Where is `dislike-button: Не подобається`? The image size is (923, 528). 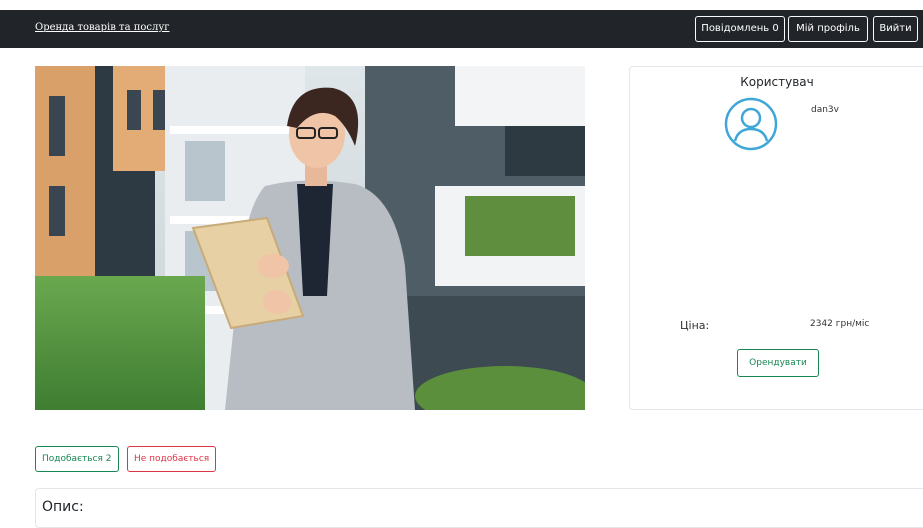 dislike-button: Не подобається is located at coordinates (172, 459).